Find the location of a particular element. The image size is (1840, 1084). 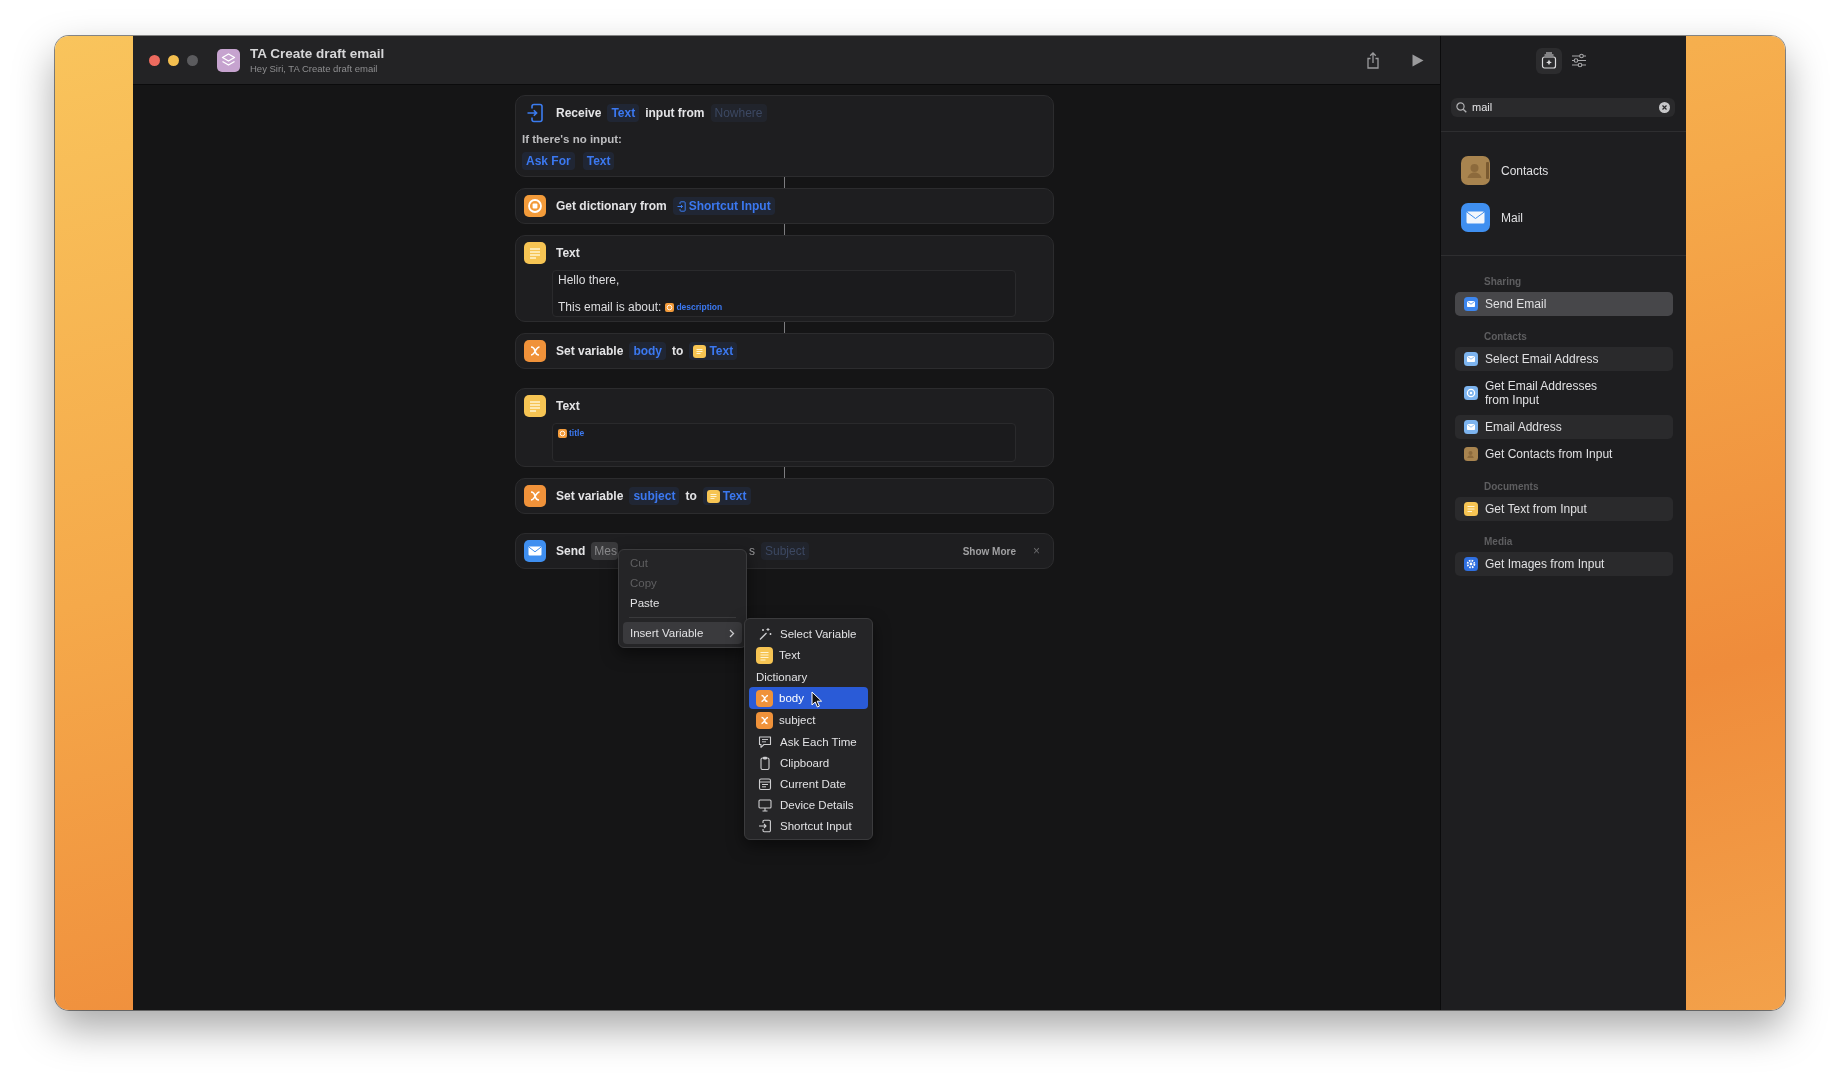

app-row: Mail is located at coordinates (1573, 217).